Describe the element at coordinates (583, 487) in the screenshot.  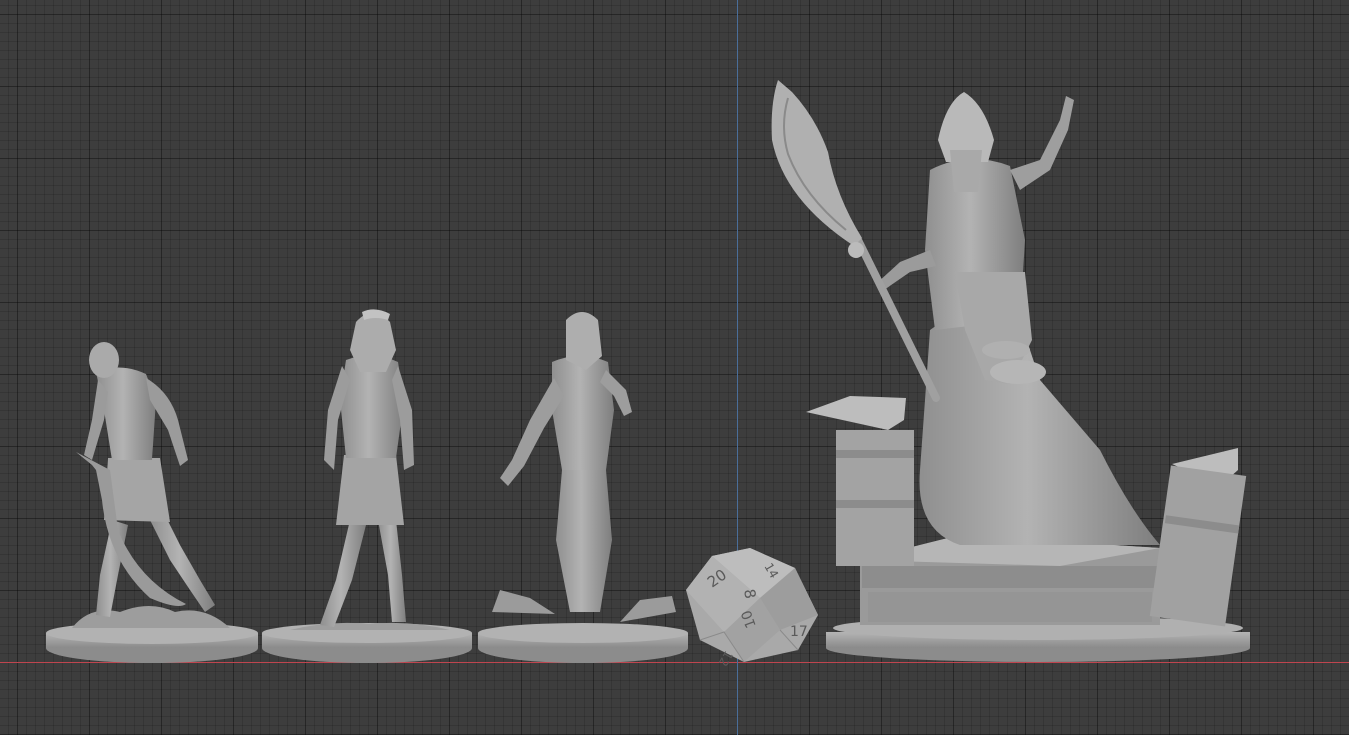
I see `robed-mummy-figure` at that location.